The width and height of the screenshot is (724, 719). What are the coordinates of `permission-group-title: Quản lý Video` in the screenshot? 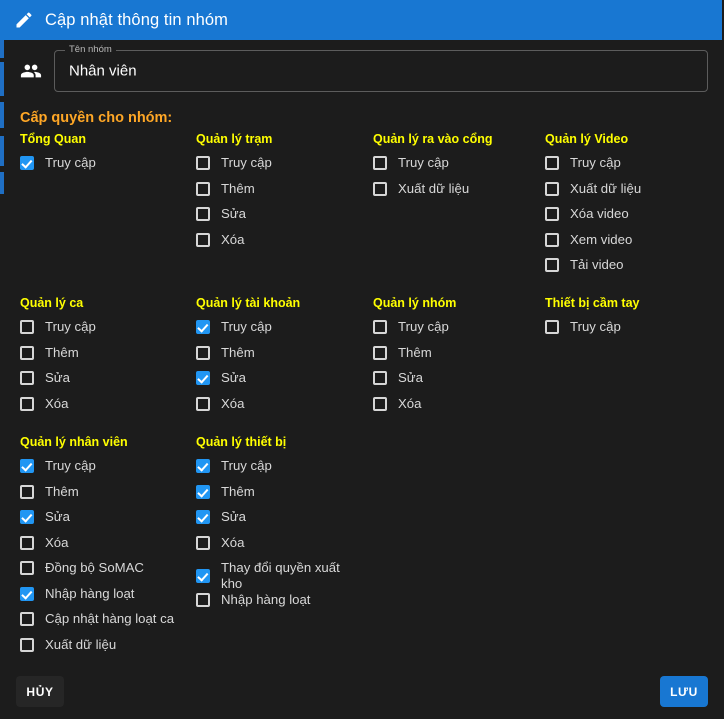 It's located at (587, 139).